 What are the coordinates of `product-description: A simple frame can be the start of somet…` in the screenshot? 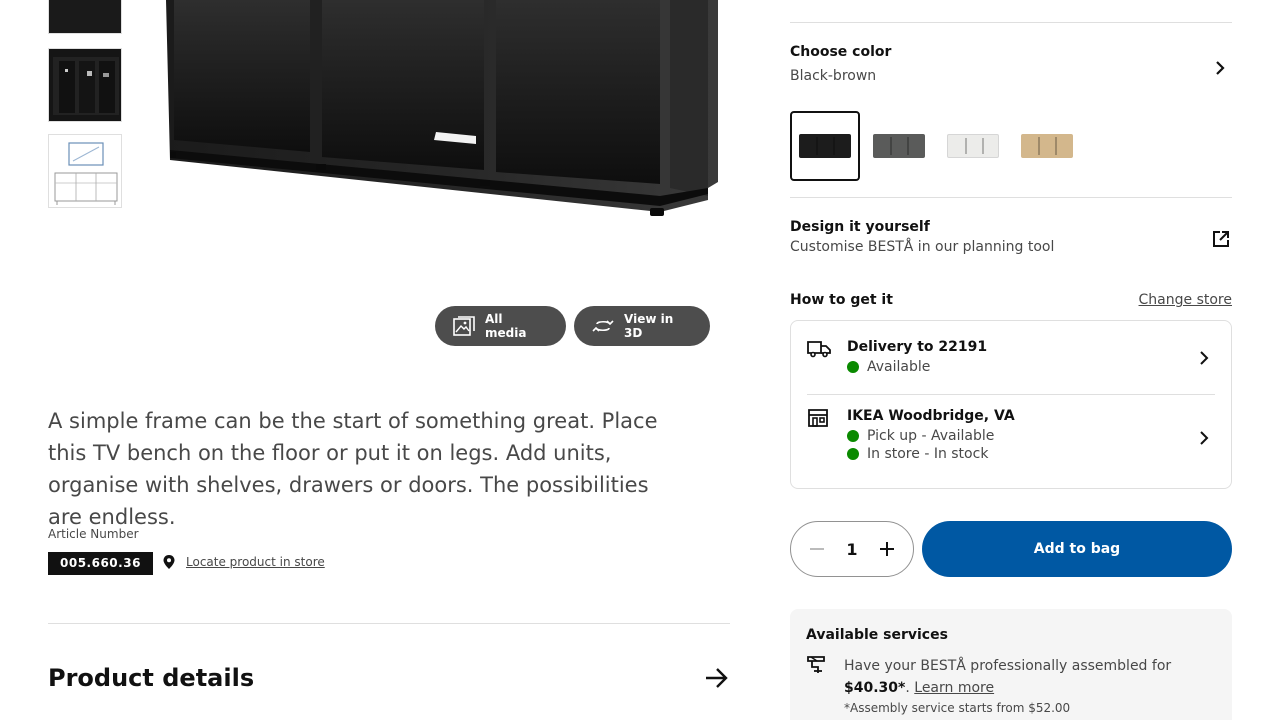 It's located at (353, 469).